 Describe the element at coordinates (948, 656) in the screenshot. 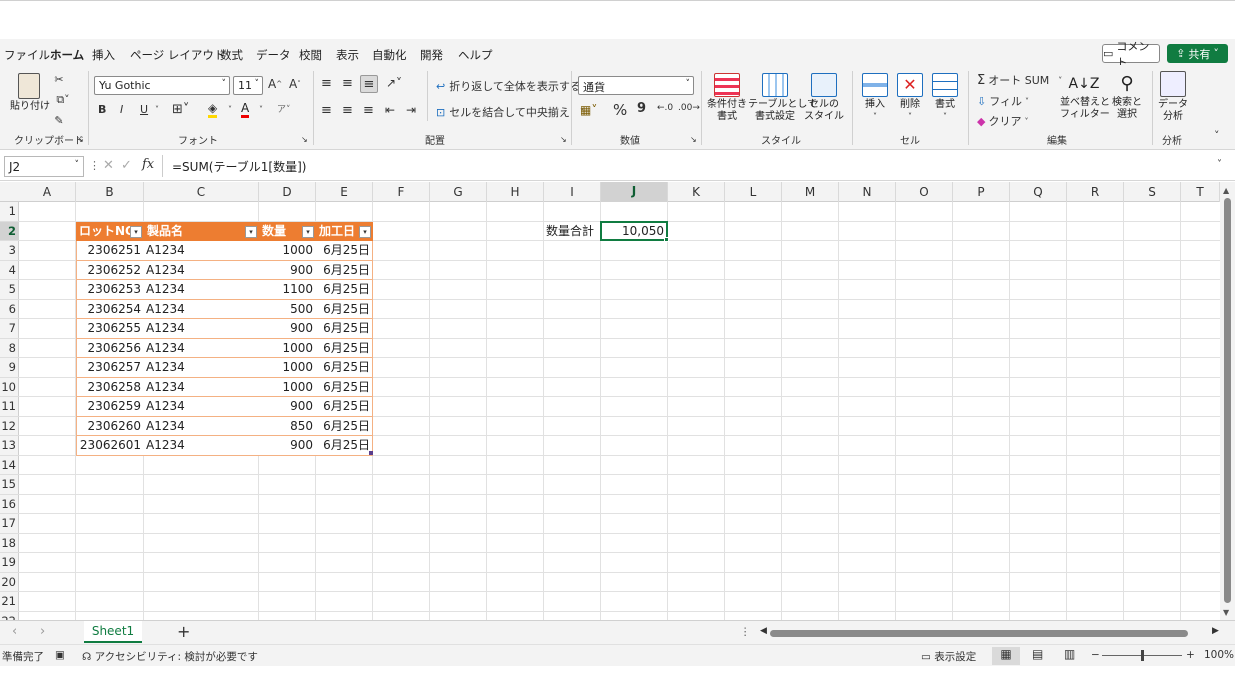

I see `display-settings-button: ▭ 表示設定` at that location.